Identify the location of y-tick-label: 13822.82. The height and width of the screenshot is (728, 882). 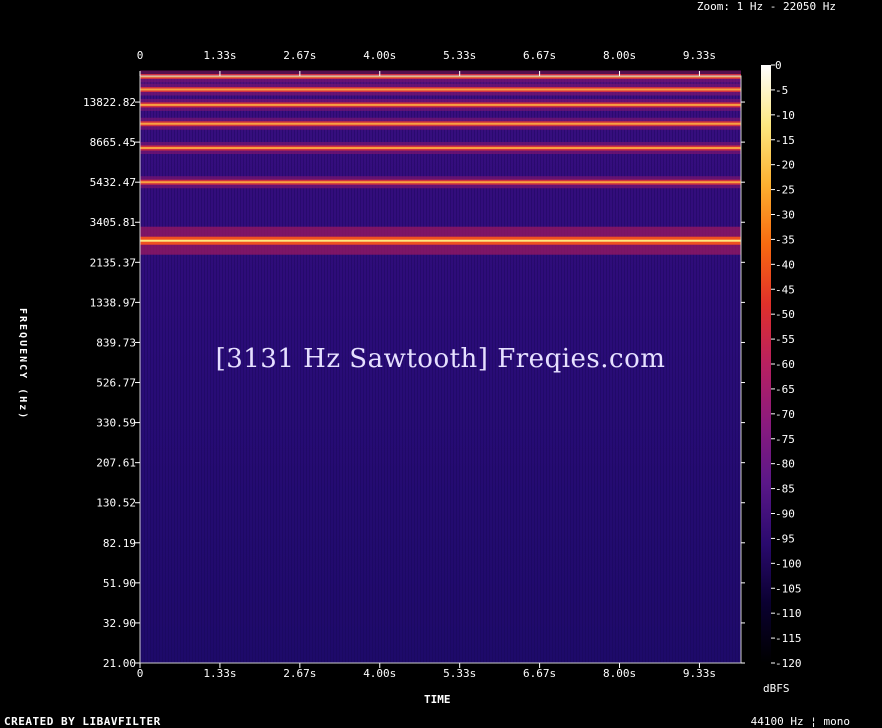
(109, 102).